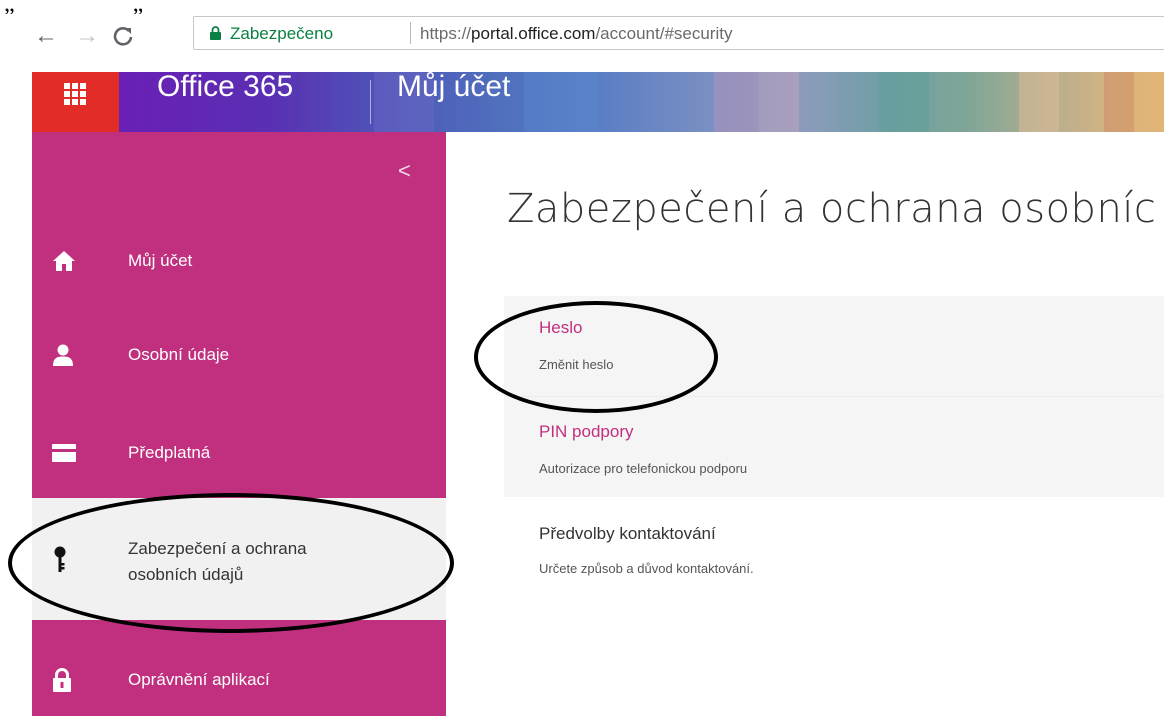 The height and width of the screenshot is (716, 1164). What do you see at coordinates (598, 102) in the screenshot?
I see `suite-header: Office 365 Můj účet` at bounding box center [598, 102].